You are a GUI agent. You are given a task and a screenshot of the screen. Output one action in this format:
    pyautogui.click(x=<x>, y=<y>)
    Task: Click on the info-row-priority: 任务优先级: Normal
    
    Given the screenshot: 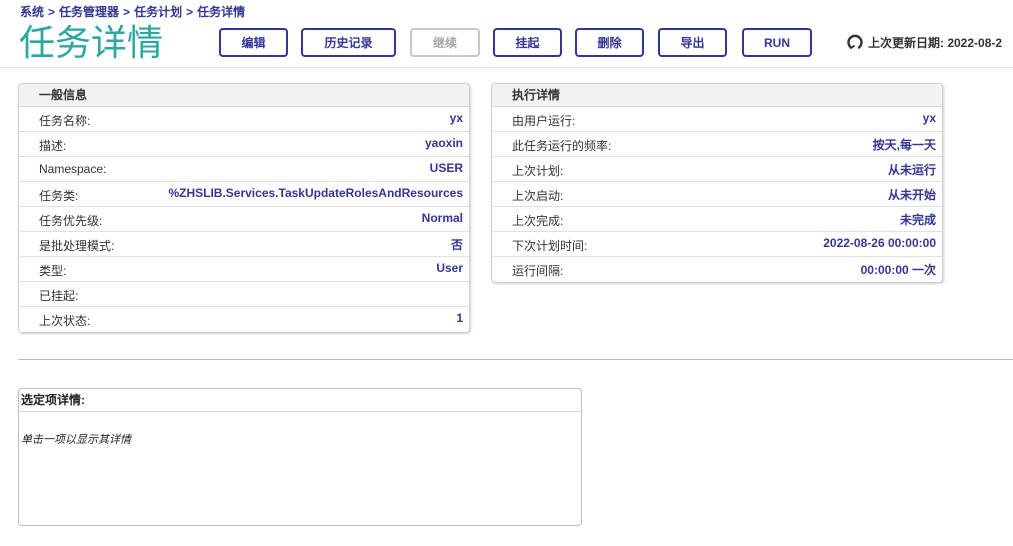 What is the action you would take?
    pyautogui.click(x=244, y=219)
    